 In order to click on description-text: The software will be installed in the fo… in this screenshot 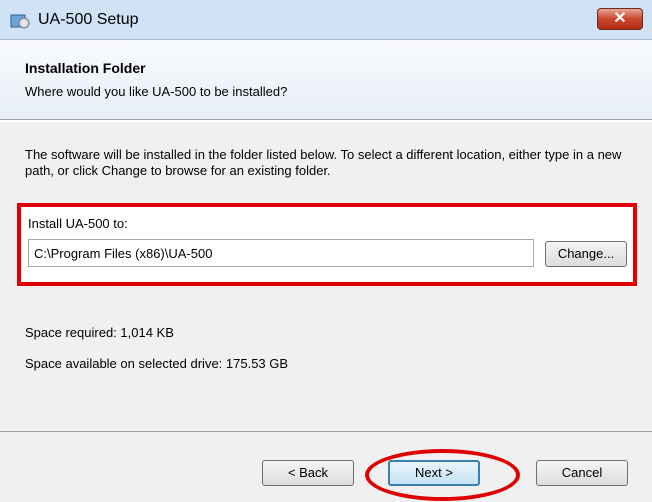, I will do `click(323, 162)`.